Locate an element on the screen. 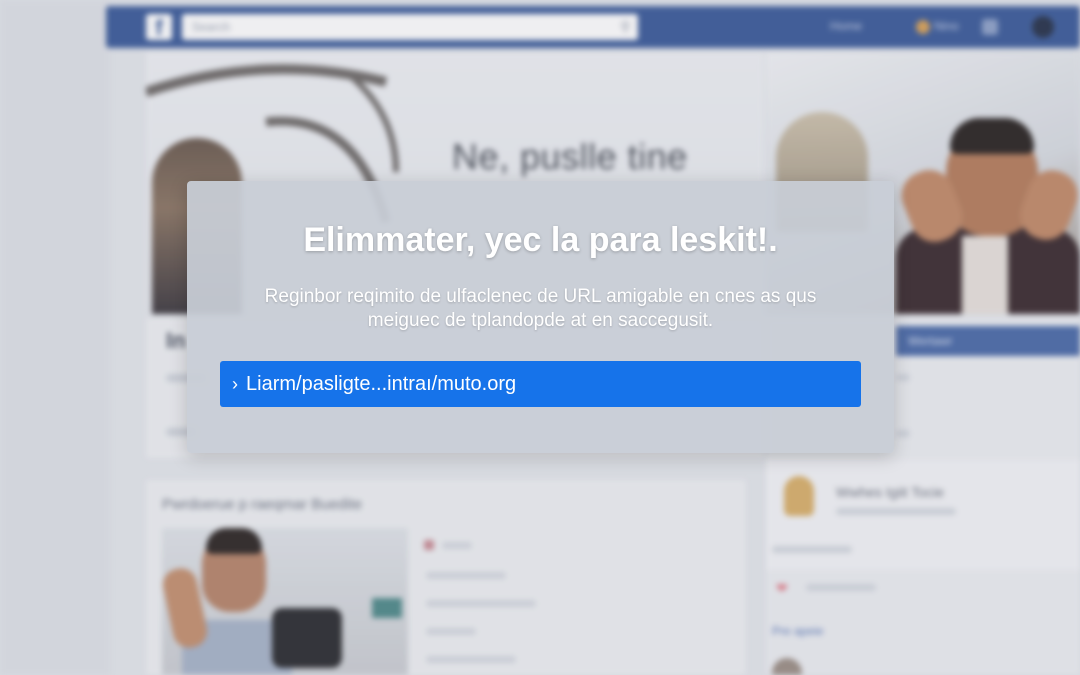 The image size is (1080, 675). url-link-button: › Liarm/pasligte...intraı/muto.org is located at coordinates (540, 384).